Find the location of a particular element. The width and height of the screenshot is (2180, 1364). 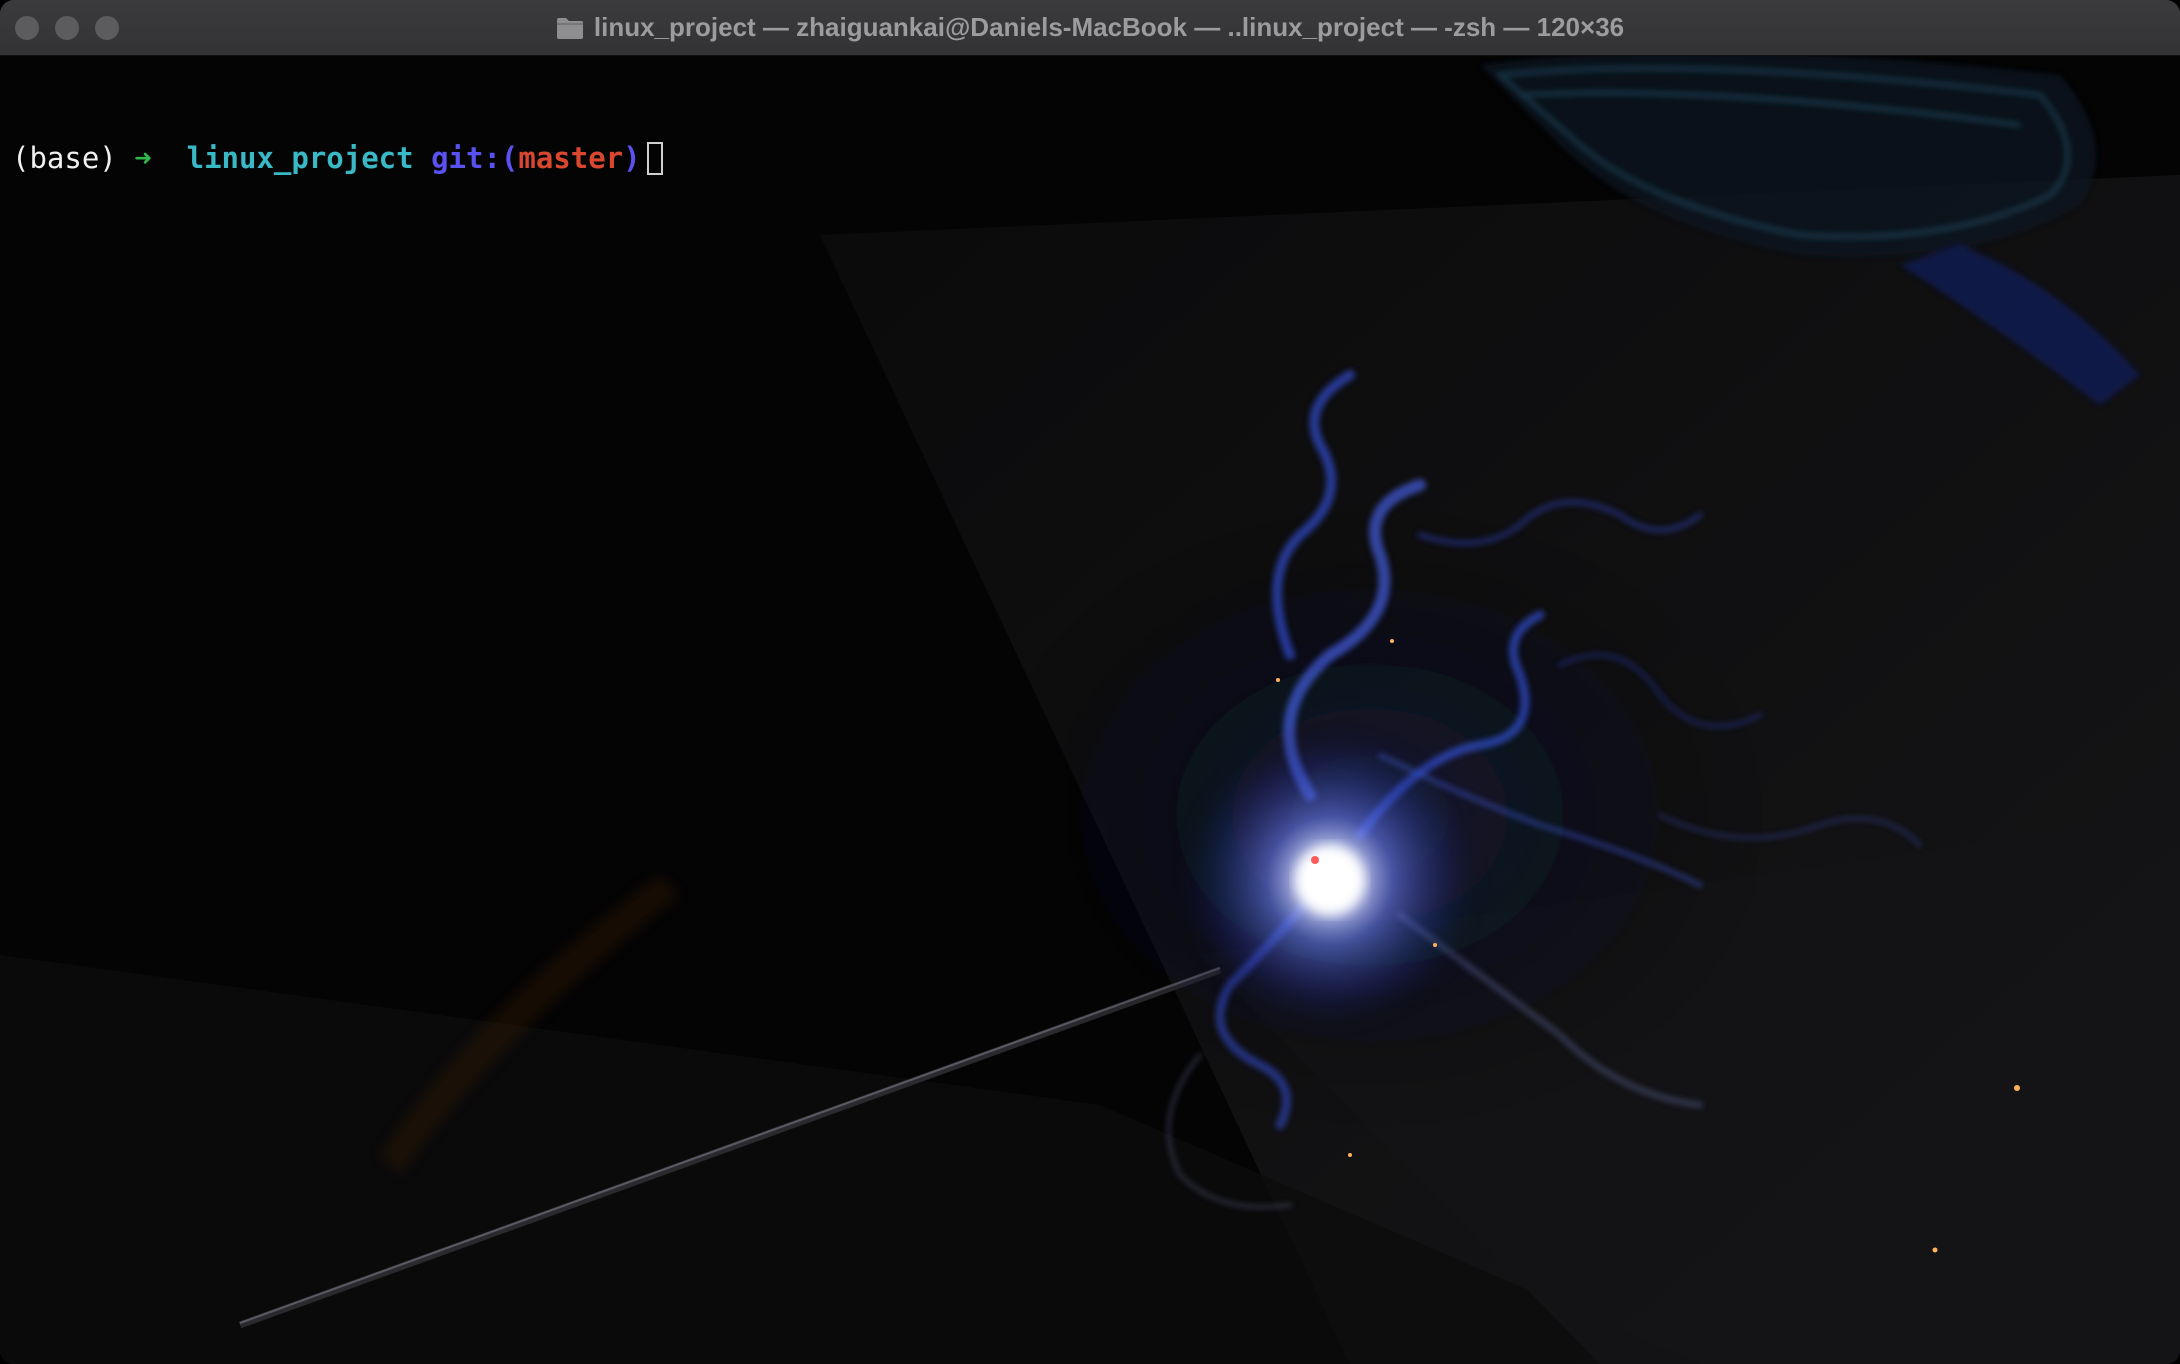

git-prefix: git:( is located at coordinates (475, 158).